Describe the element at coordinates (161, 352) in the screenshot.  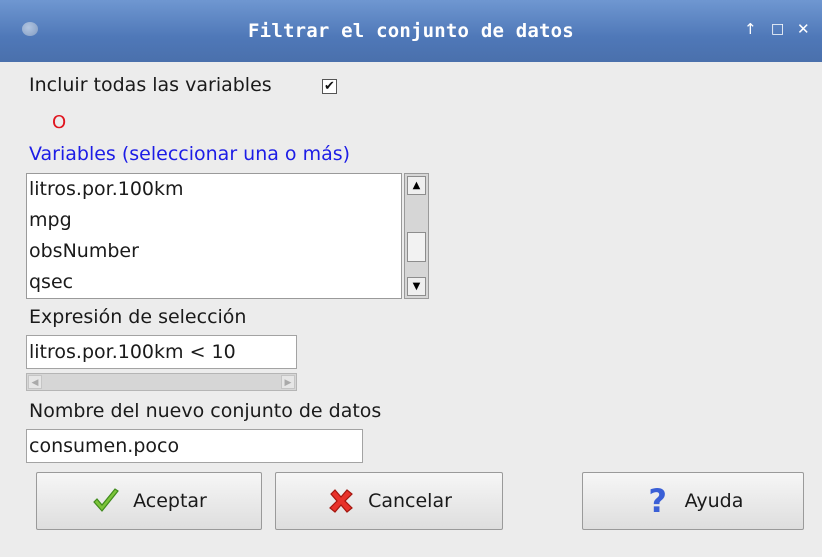
I see `selection-expression-input` at that location.